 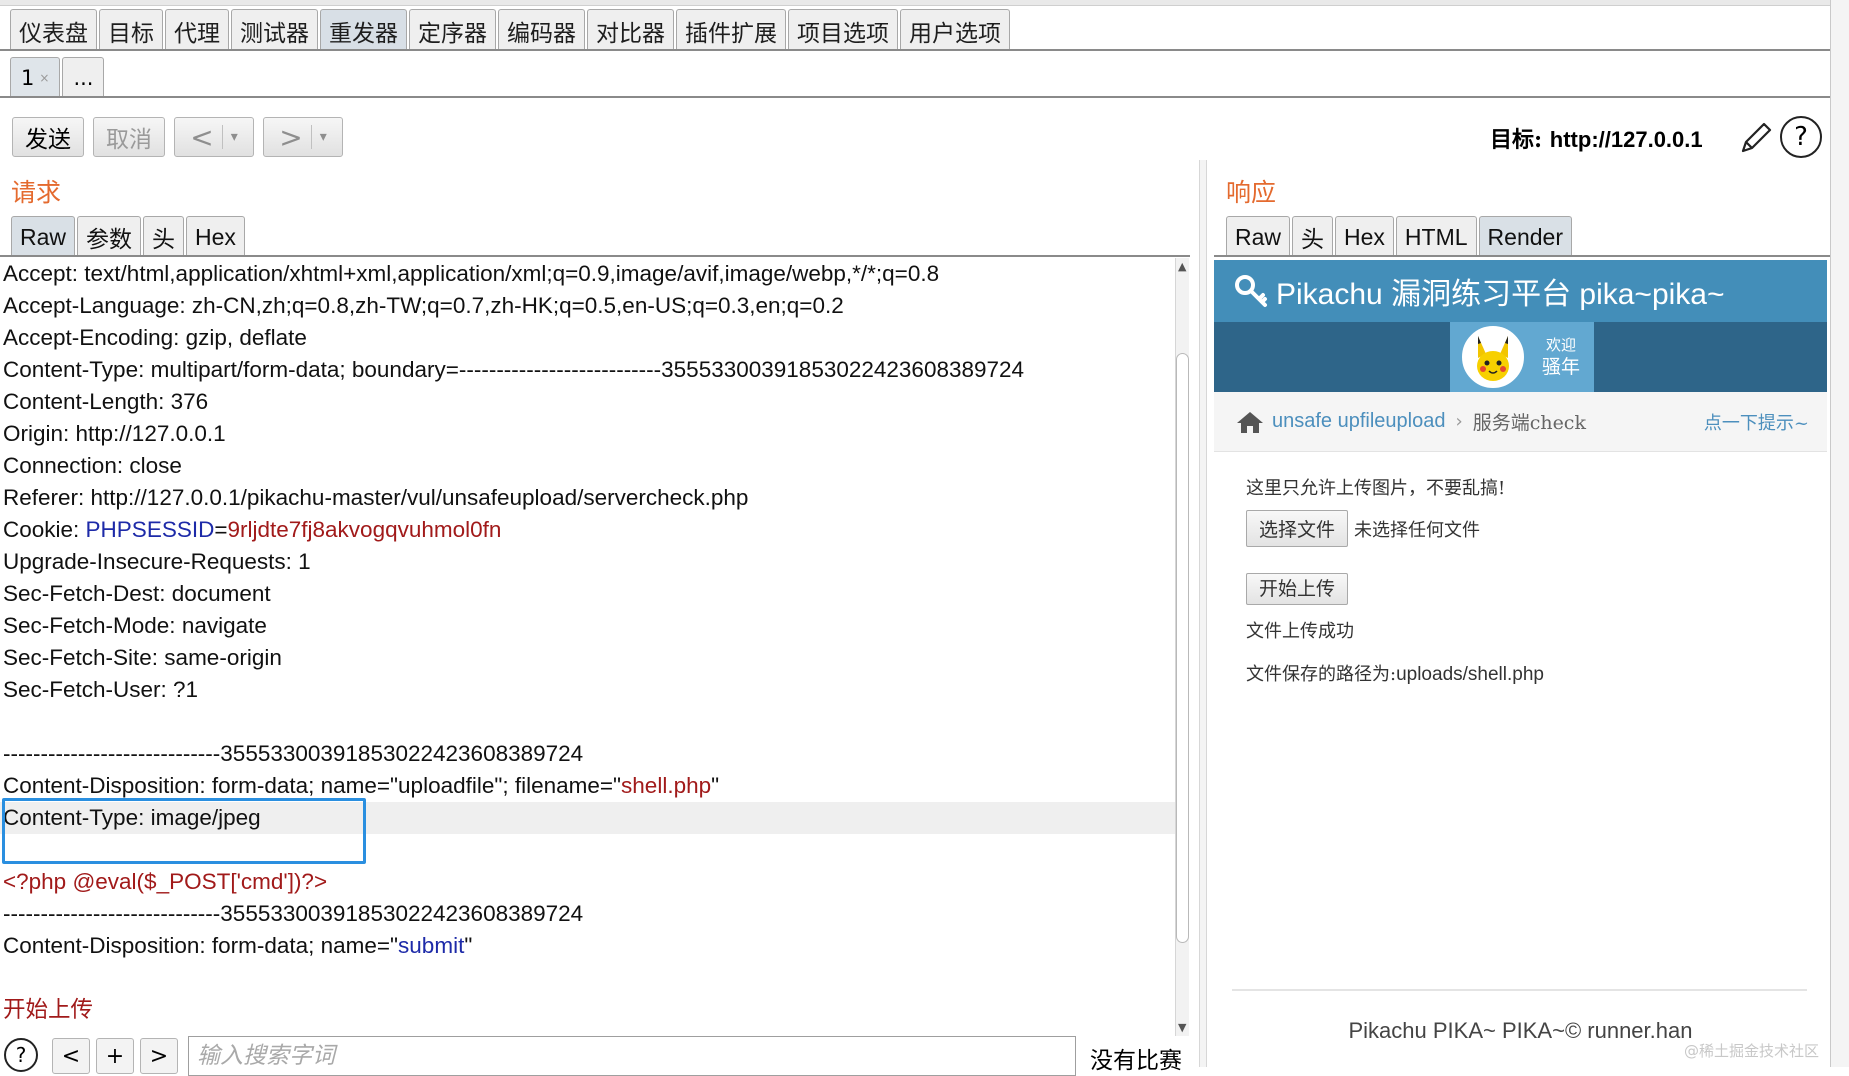 I want to click on scroll-up-icon: ▲, so click(x=1182, y=266).